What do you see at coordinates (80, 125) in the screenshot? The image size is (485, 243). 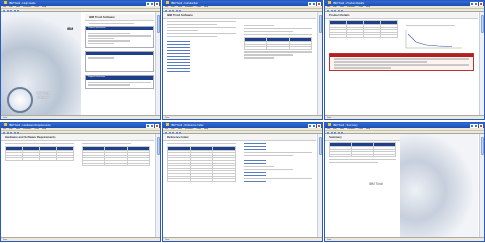 I see `window-4-titlebar: IBM Tivoli - Hardware Requirements` at bounding box center [80, 125].